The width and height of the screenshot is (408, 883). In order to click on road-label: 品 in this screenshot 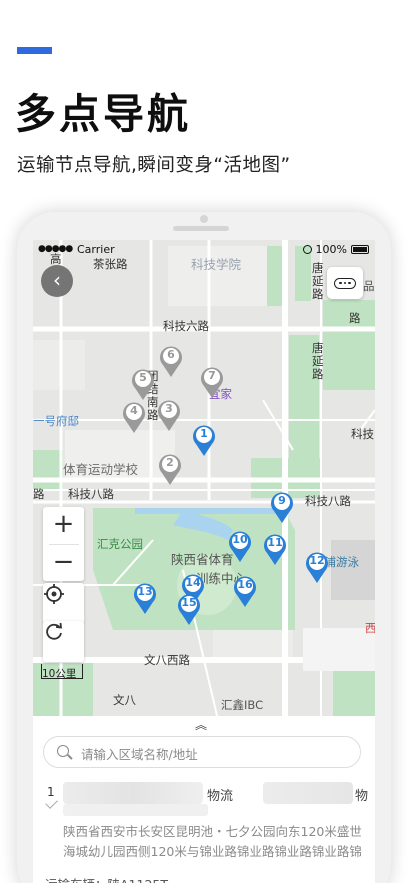, I will do `click(369, 286)`.